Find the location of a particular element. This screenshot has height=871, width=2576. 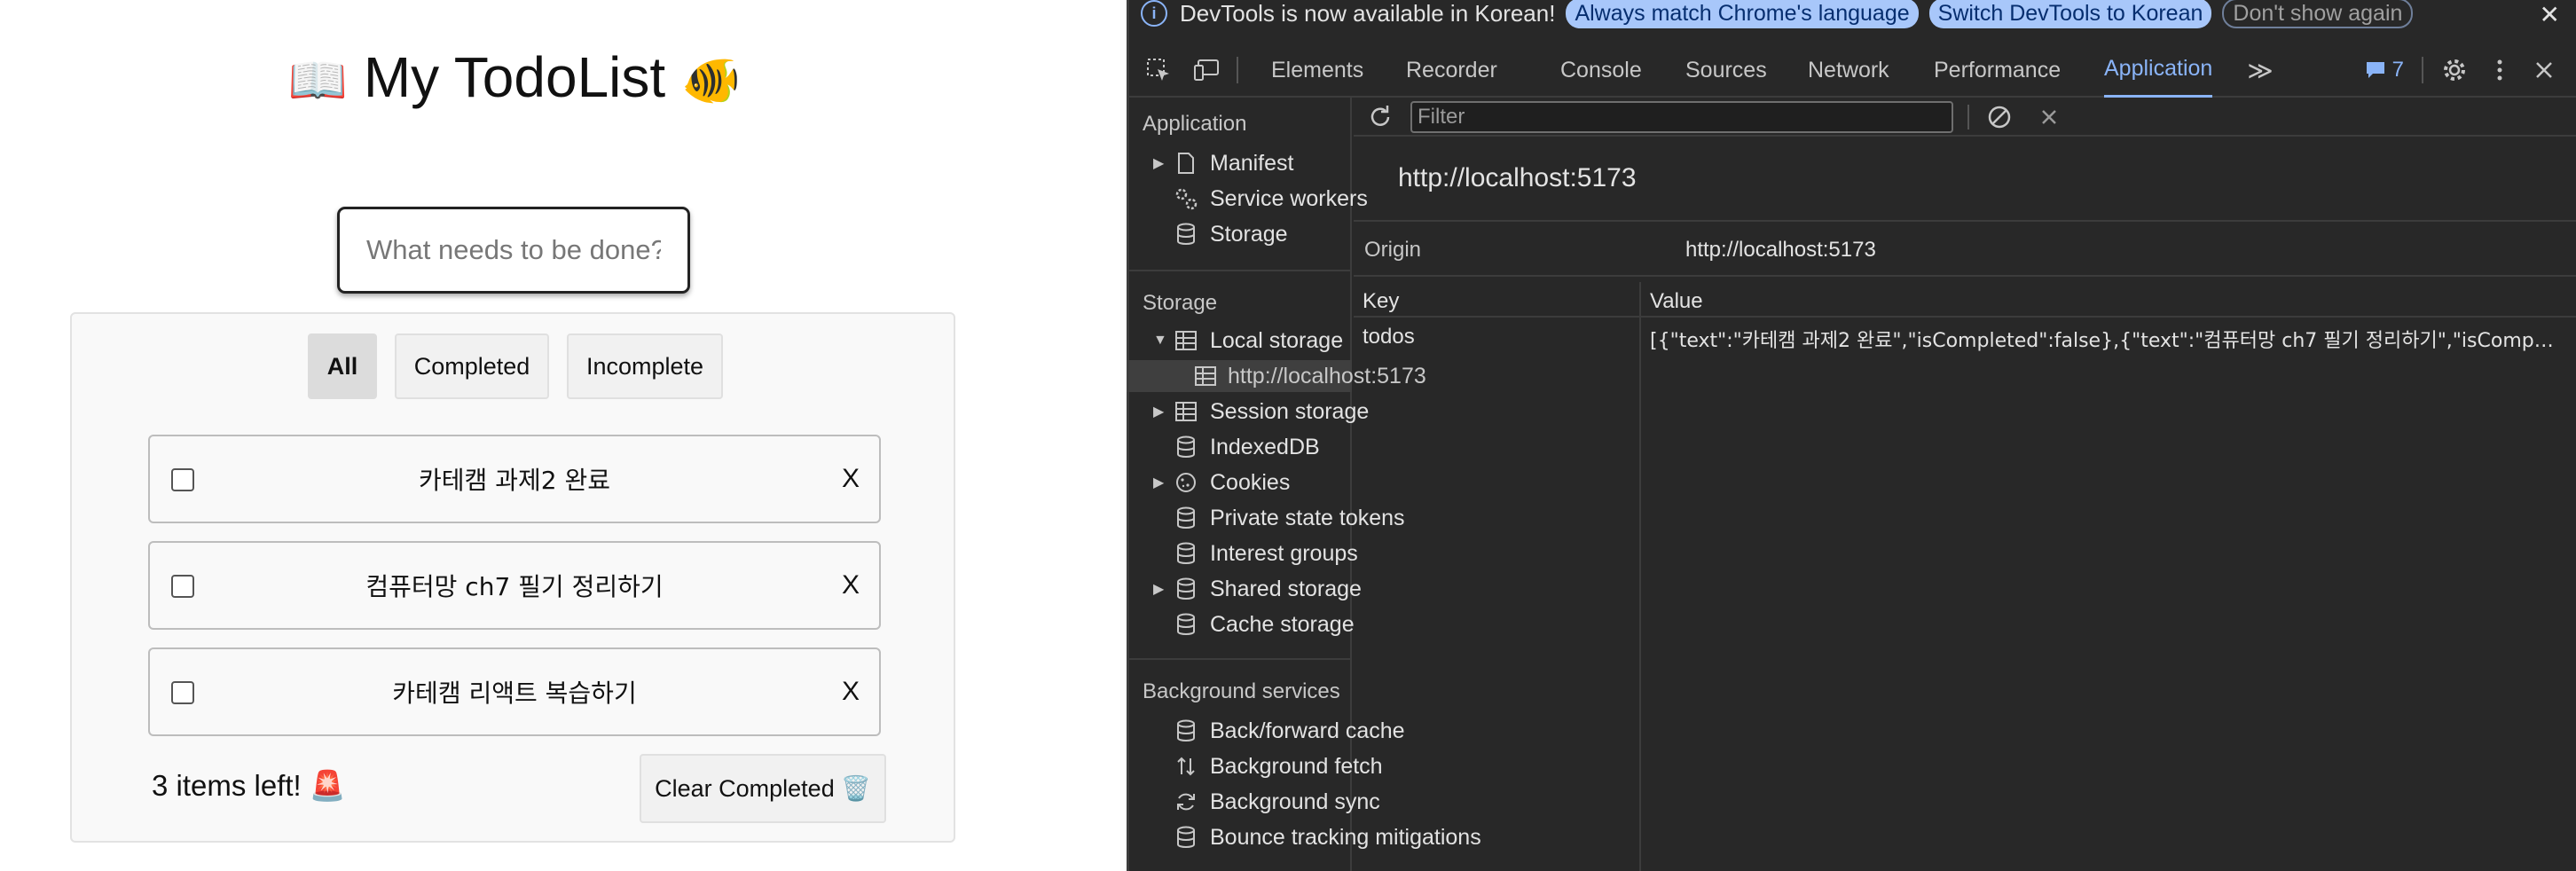

sidebar-item-label: Cookies is located at coordinates (1250, 482).